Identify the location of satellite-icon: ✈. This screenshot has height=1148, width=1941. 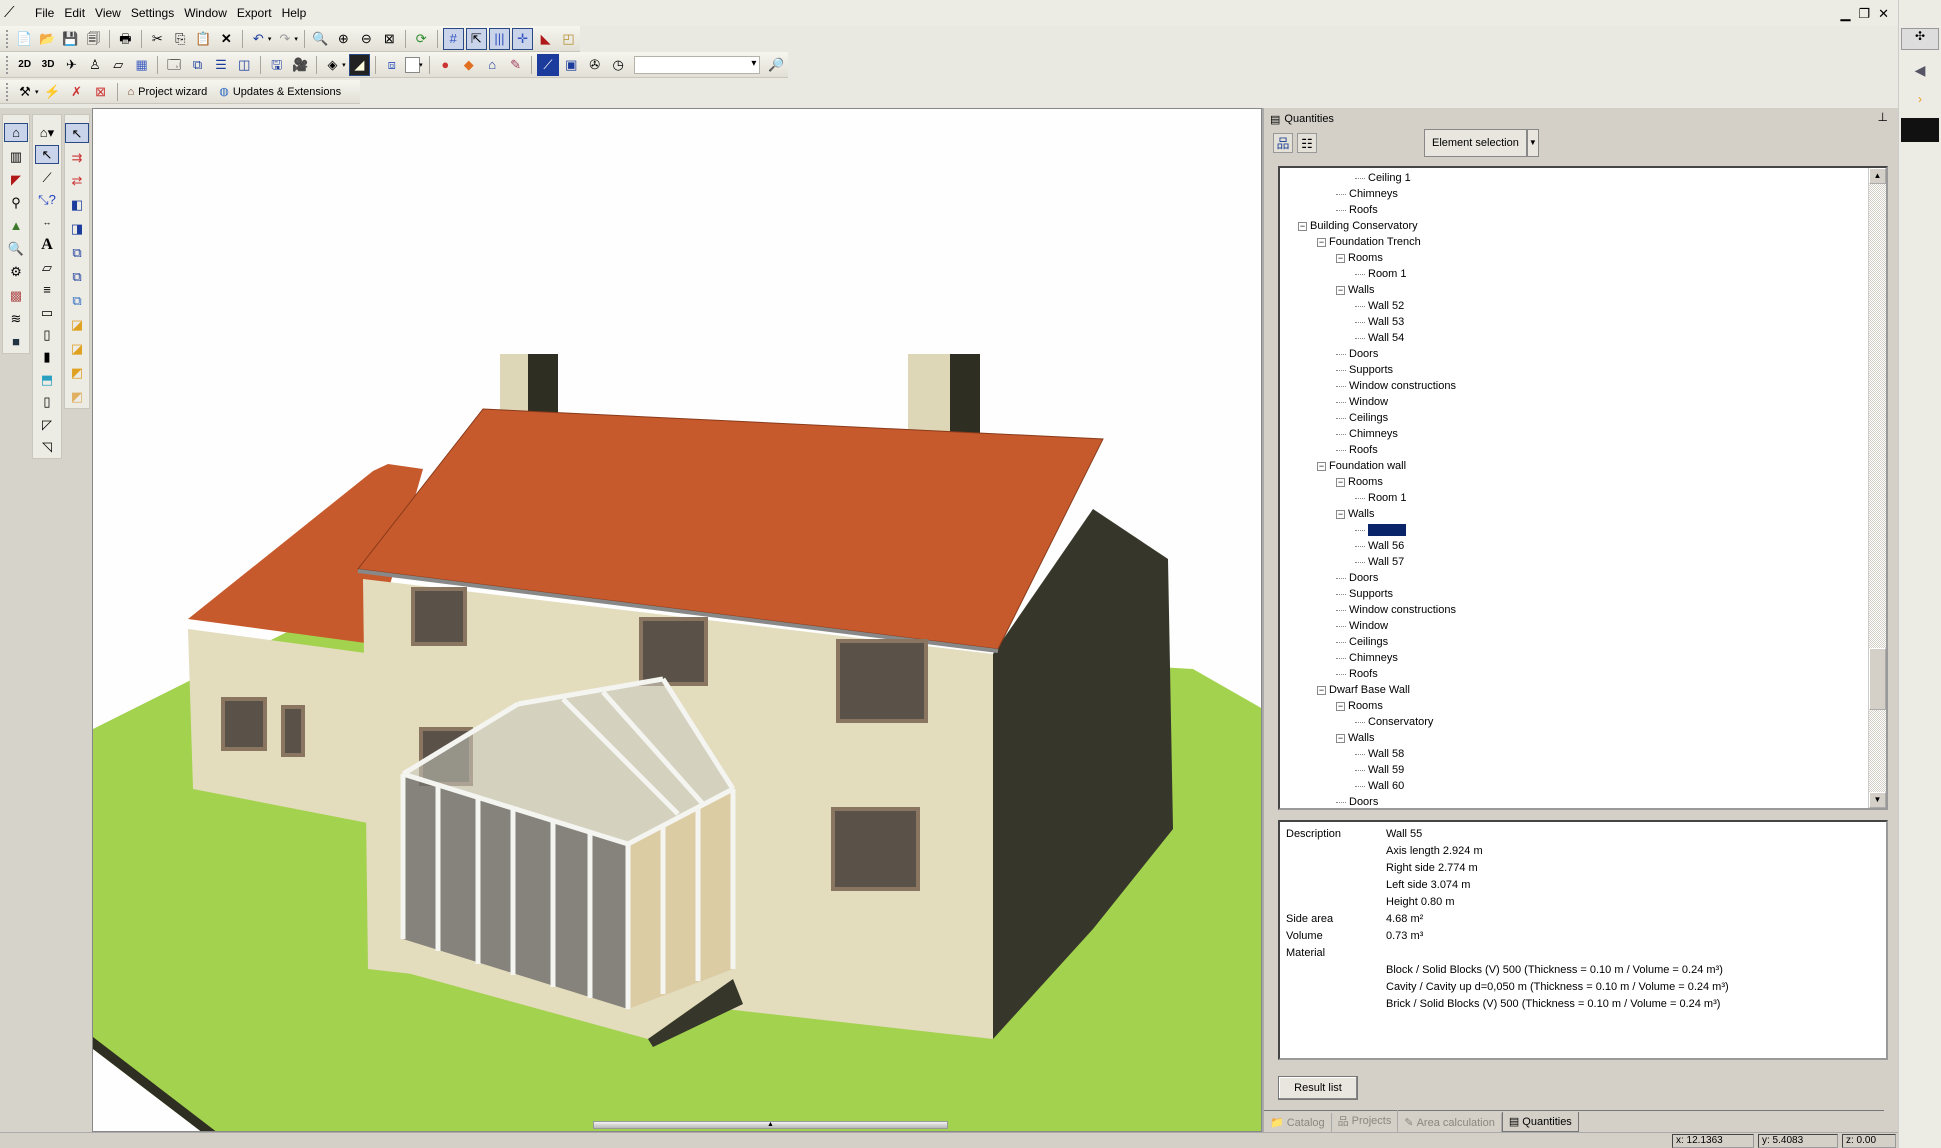
(71, 65).